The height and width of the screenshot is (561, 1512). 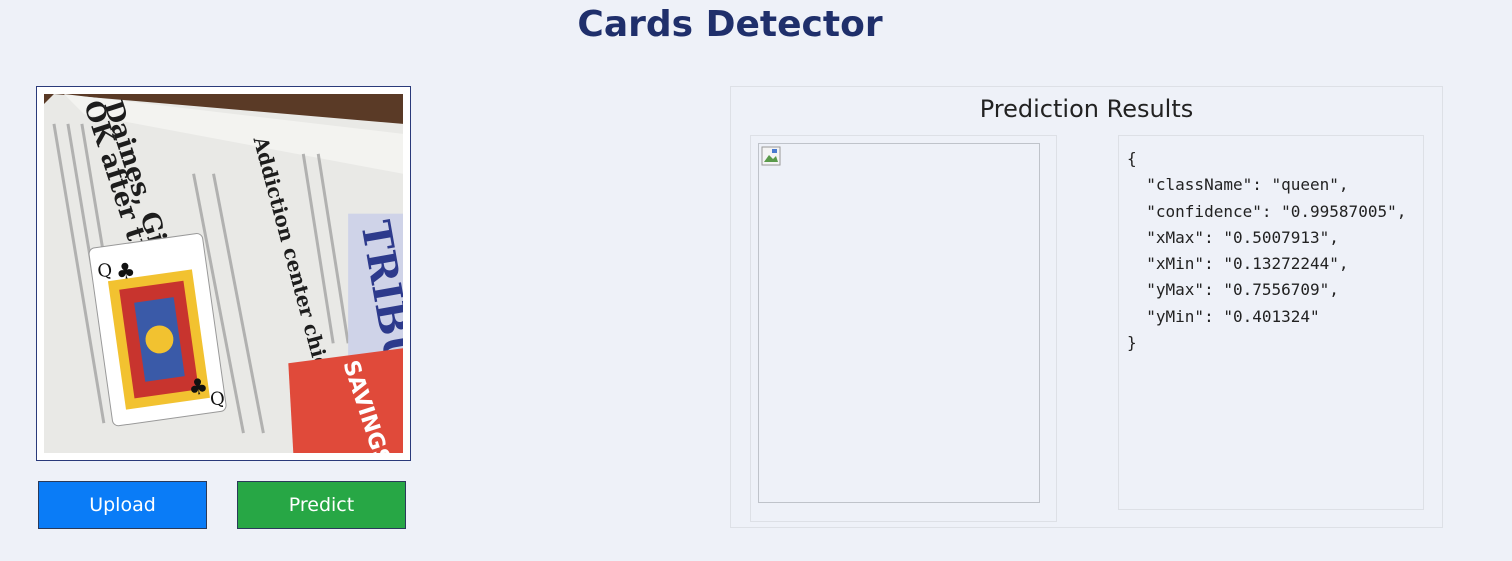 What do you see at coordinates (730, 24) in the screenshot?
I see `page-title: Cards Detector` at bounding box center [730, 24].